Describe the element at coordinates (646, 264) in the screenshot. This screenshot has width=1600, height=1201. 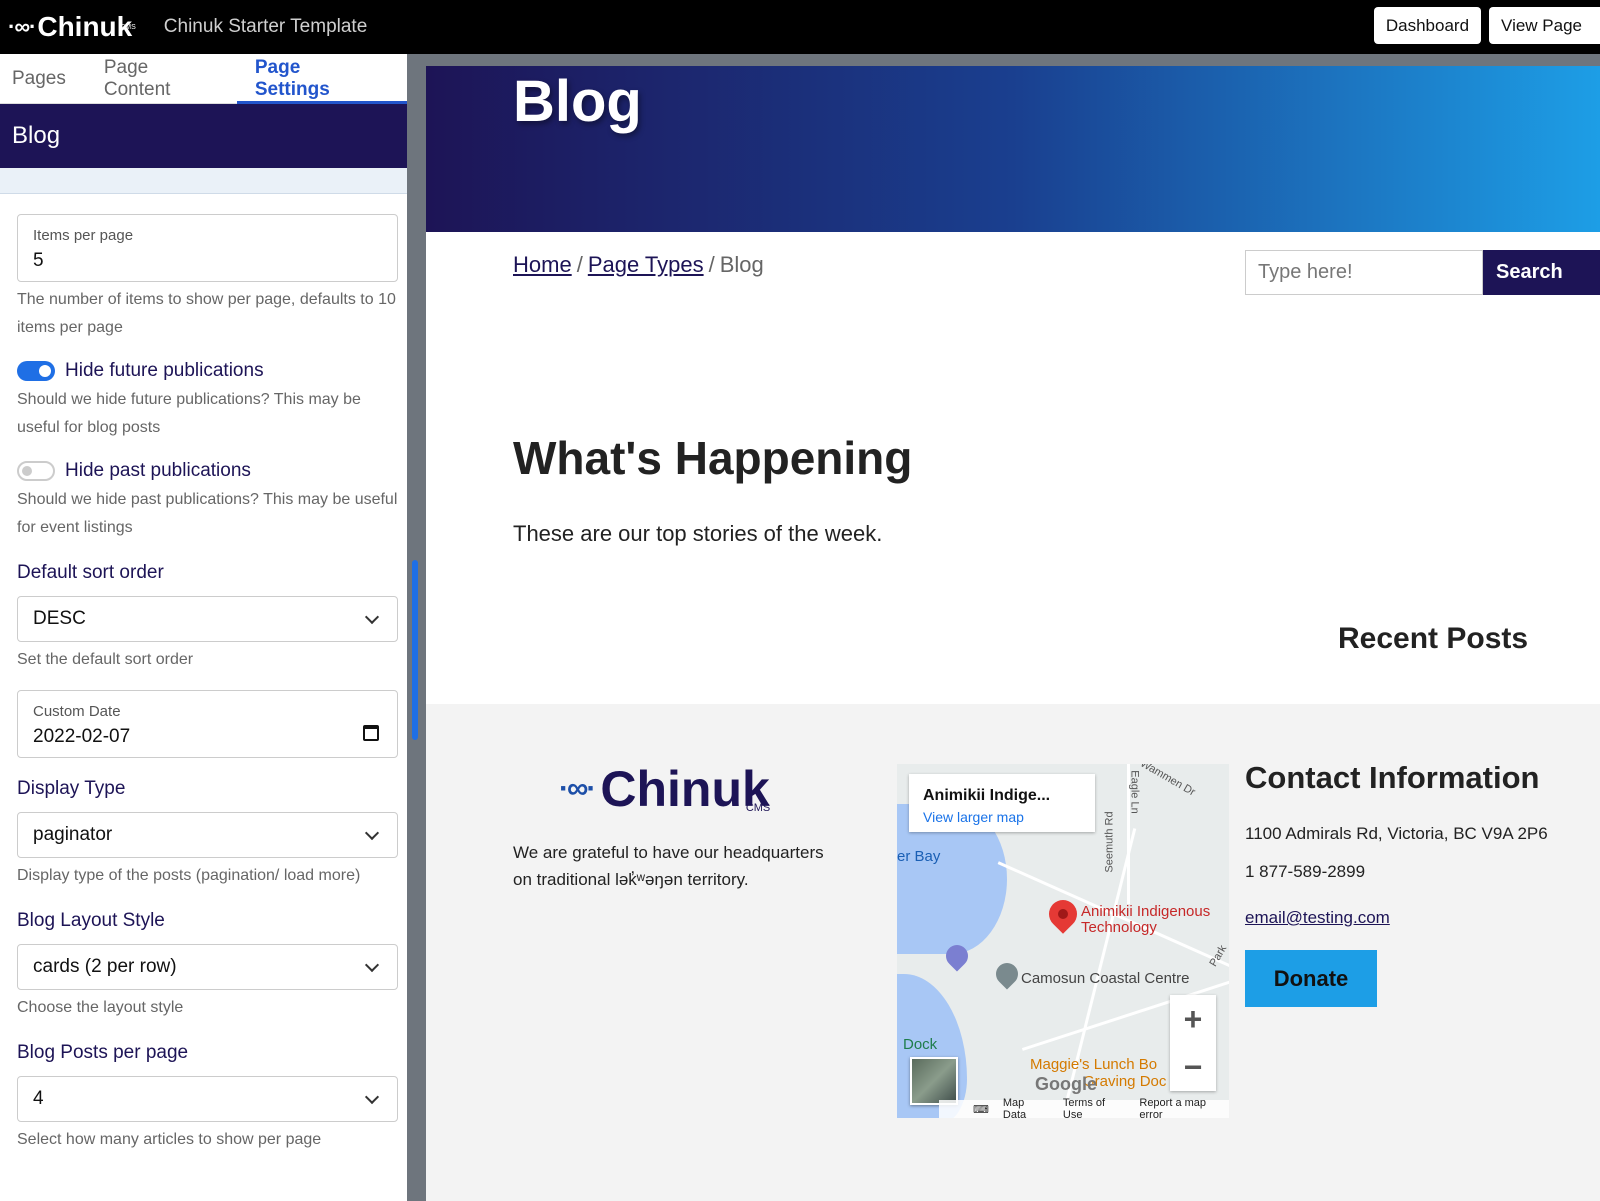
I see `breadcrumb-page-types: Page Types` at that location.